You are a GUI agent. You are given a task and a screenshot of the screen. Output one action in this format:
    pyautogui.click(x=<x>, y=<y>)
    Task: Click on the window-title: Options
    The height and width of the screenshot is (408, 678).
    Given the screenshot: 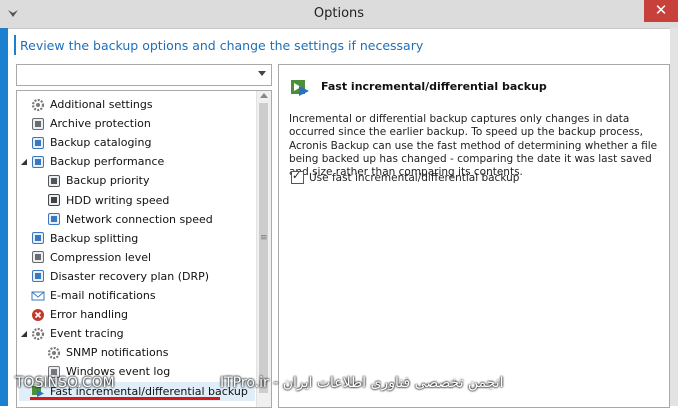 What is the action you would take?
    pyautogui.click(x=339, y=13)
    